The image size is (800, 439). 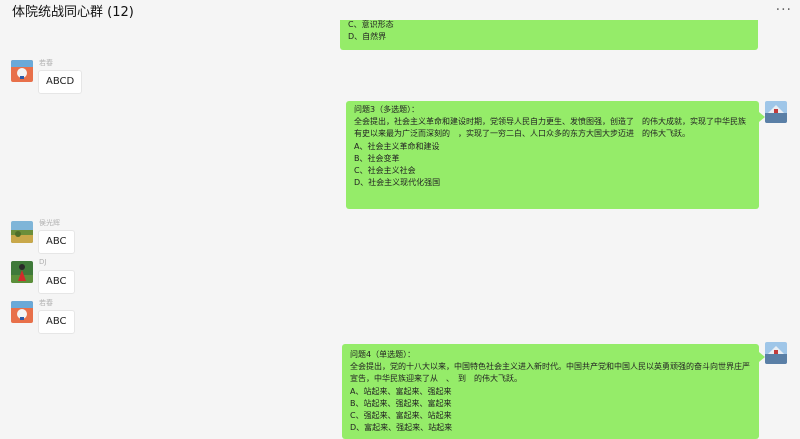 What do you see at coordinates (397, 146) in the screenshot?
I see `option-a: A、社会主义革命和建设` at bounding box center [397, 146].